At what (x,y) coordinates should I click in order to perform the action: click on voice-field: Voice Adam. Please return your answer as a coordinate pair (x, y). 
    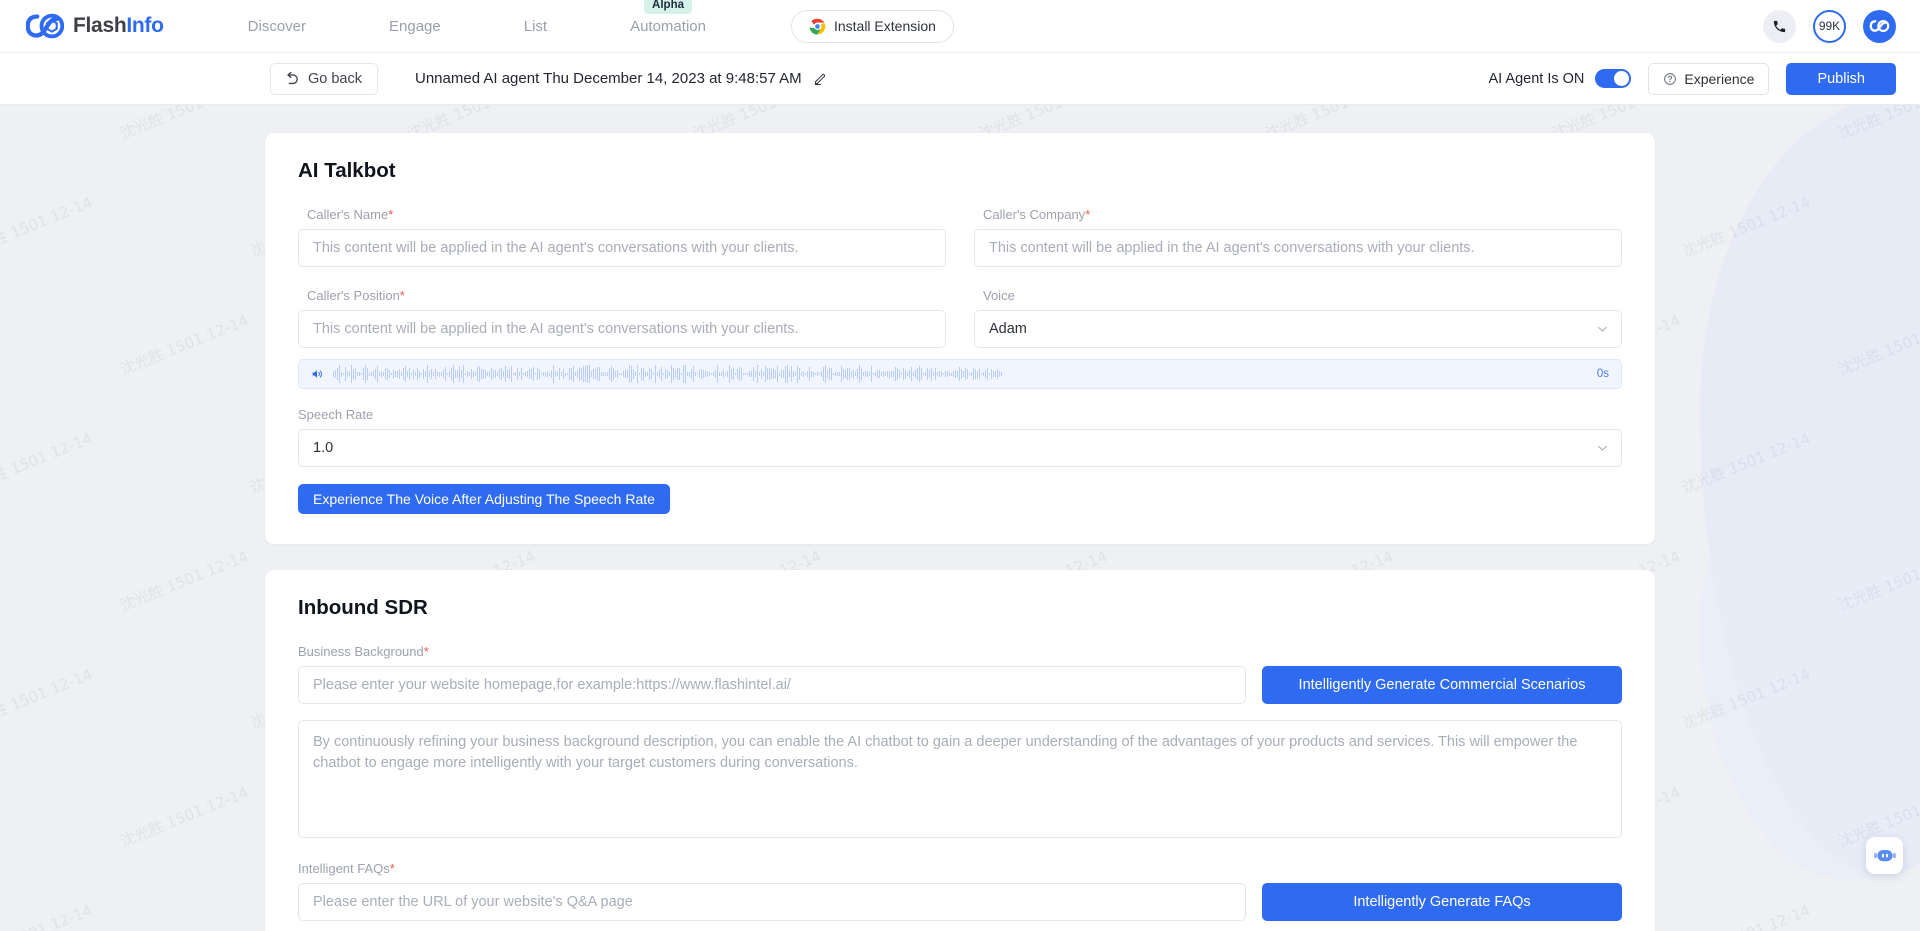
    Looking at the image, I should click on (1298, 318).